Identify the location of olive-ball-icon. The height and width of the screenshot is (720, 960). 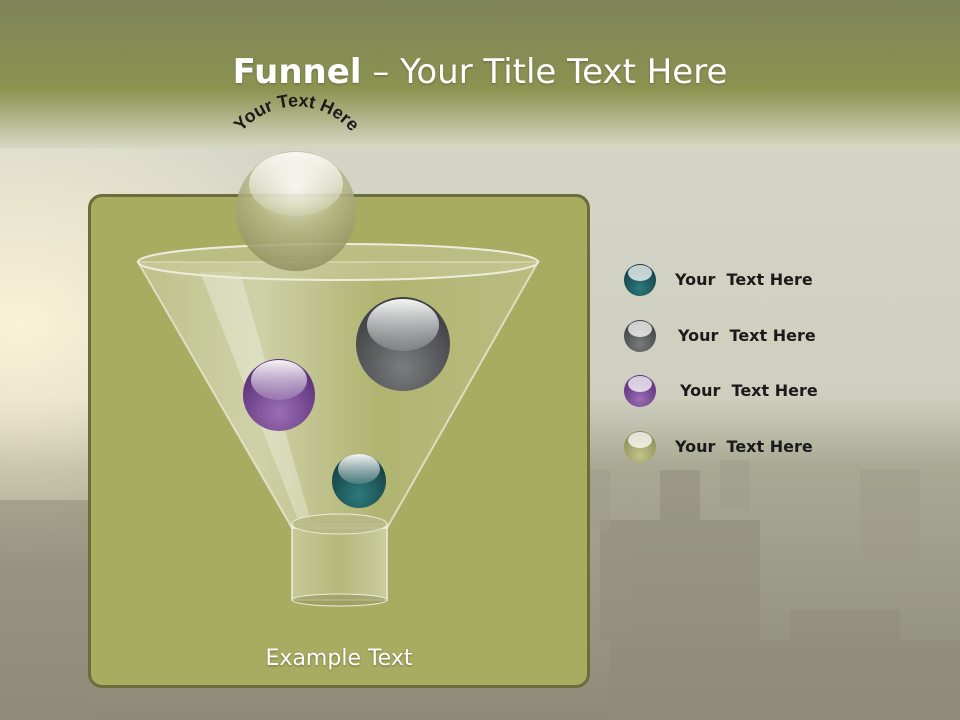
(640, 447).